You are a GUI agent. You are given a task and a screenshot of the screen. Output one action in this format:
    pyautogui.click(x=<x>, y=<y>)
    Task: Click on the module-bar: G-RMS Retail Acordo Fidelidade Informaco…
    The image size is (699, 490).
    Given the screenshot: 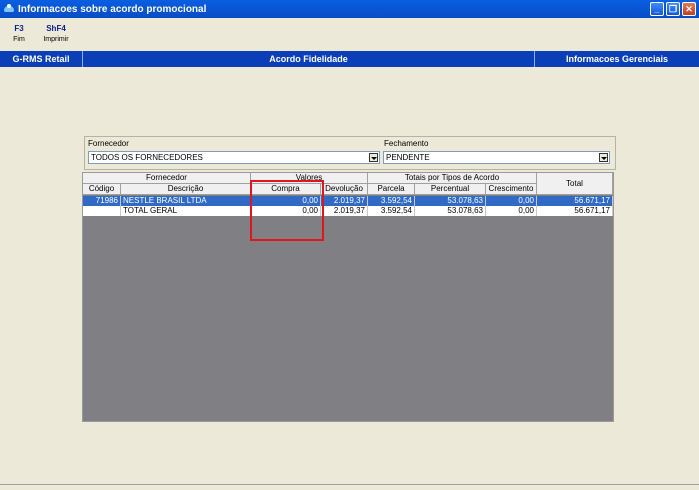 What is the action you would take?
    pyautogui.click(x=349, y=59)
    